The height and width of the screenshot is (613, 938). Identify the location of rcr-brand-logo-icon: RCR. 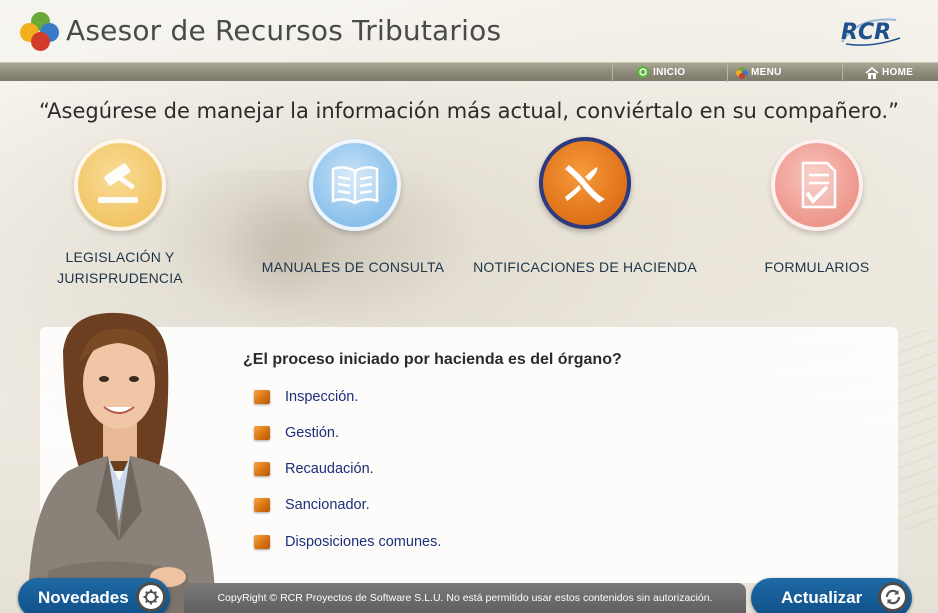
(871, 32).